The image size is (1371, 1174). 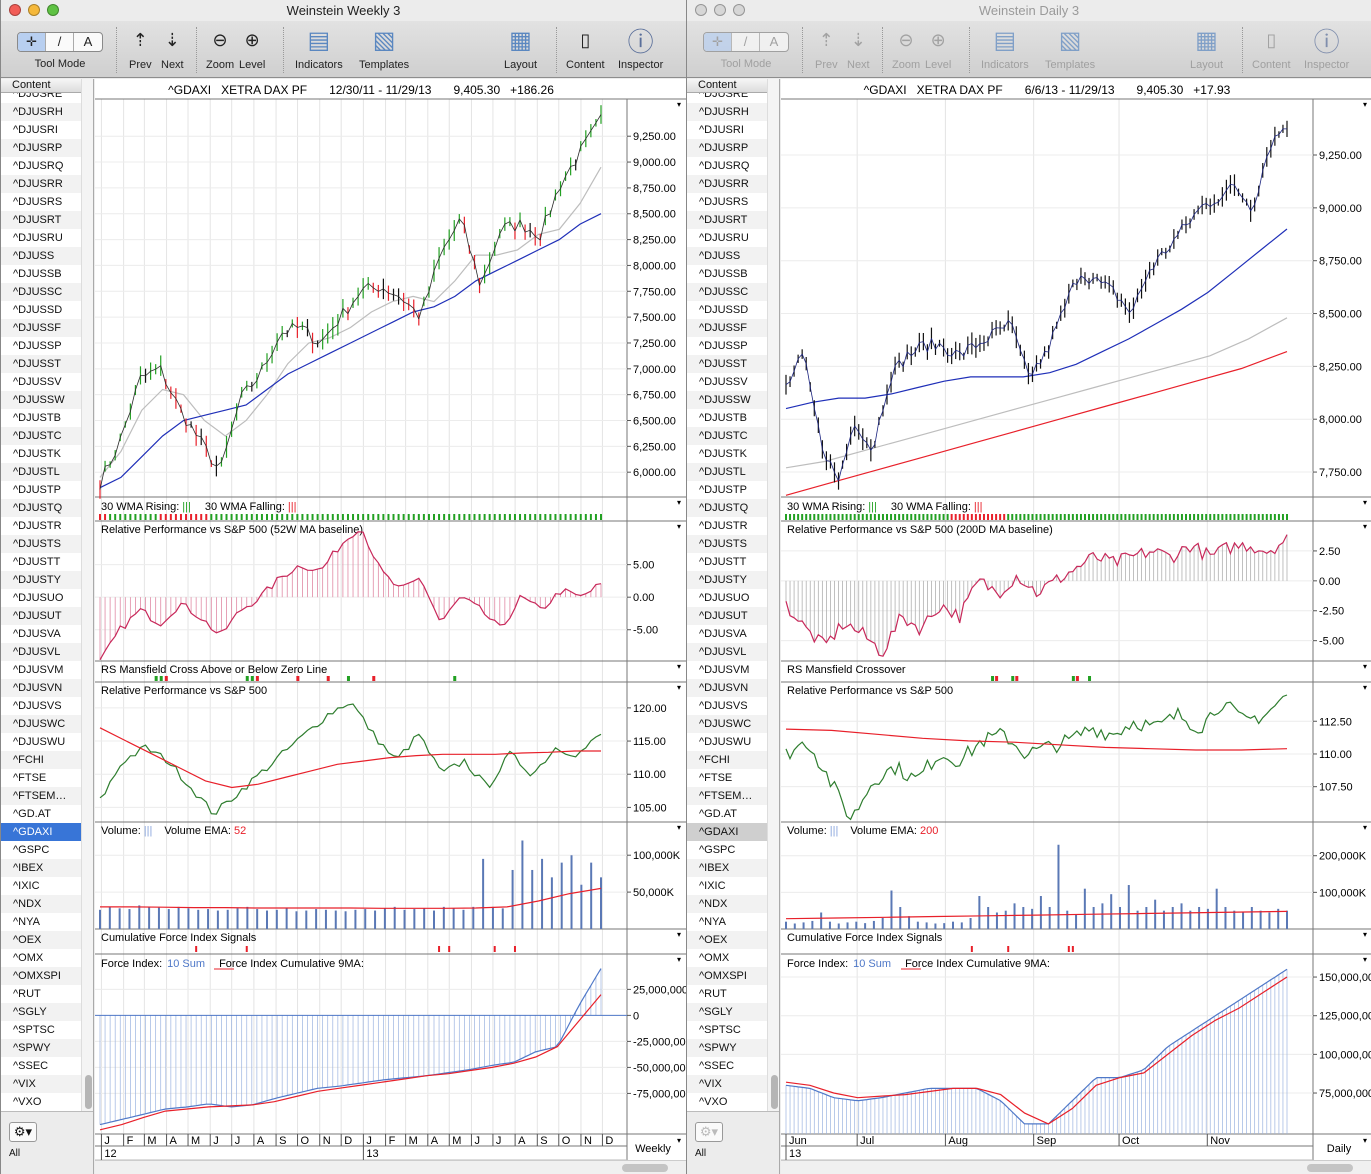 I want to click on symbol-list-item: ^DJUSTS, so click(x=727, y=544).